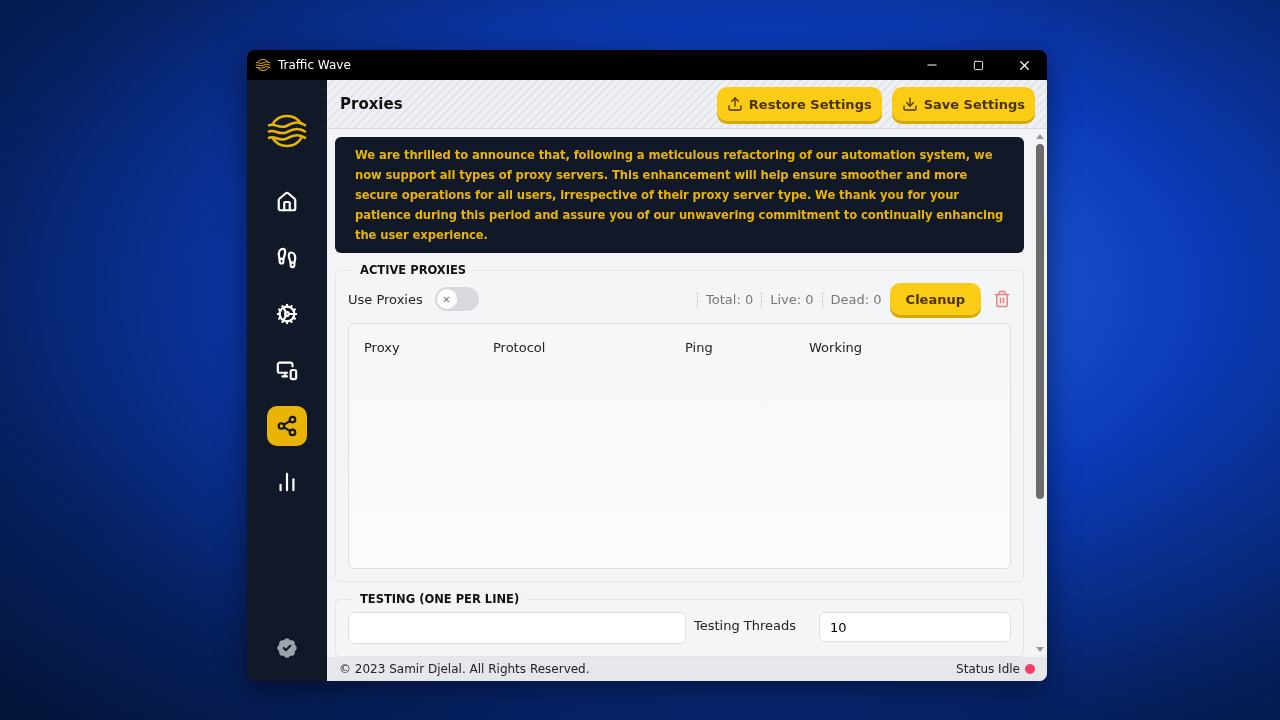 Image resolution: width=1280 pixels, height=720 pixels. I want to click on sidebar-nav-button, so click(287, 426).